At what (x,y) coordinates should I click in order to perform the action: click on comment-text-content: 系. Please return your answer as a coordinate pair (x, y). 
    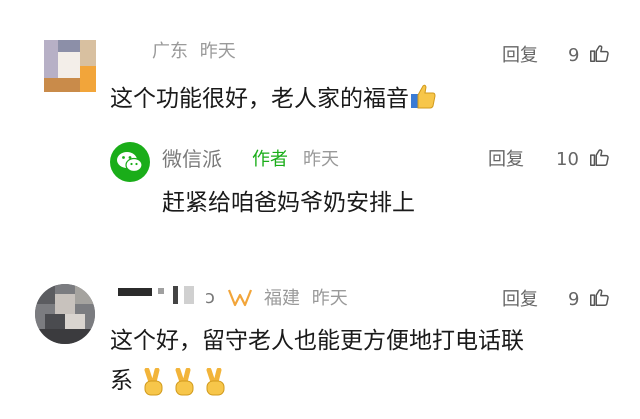
    Looking at the image, I should click on (121, 381).